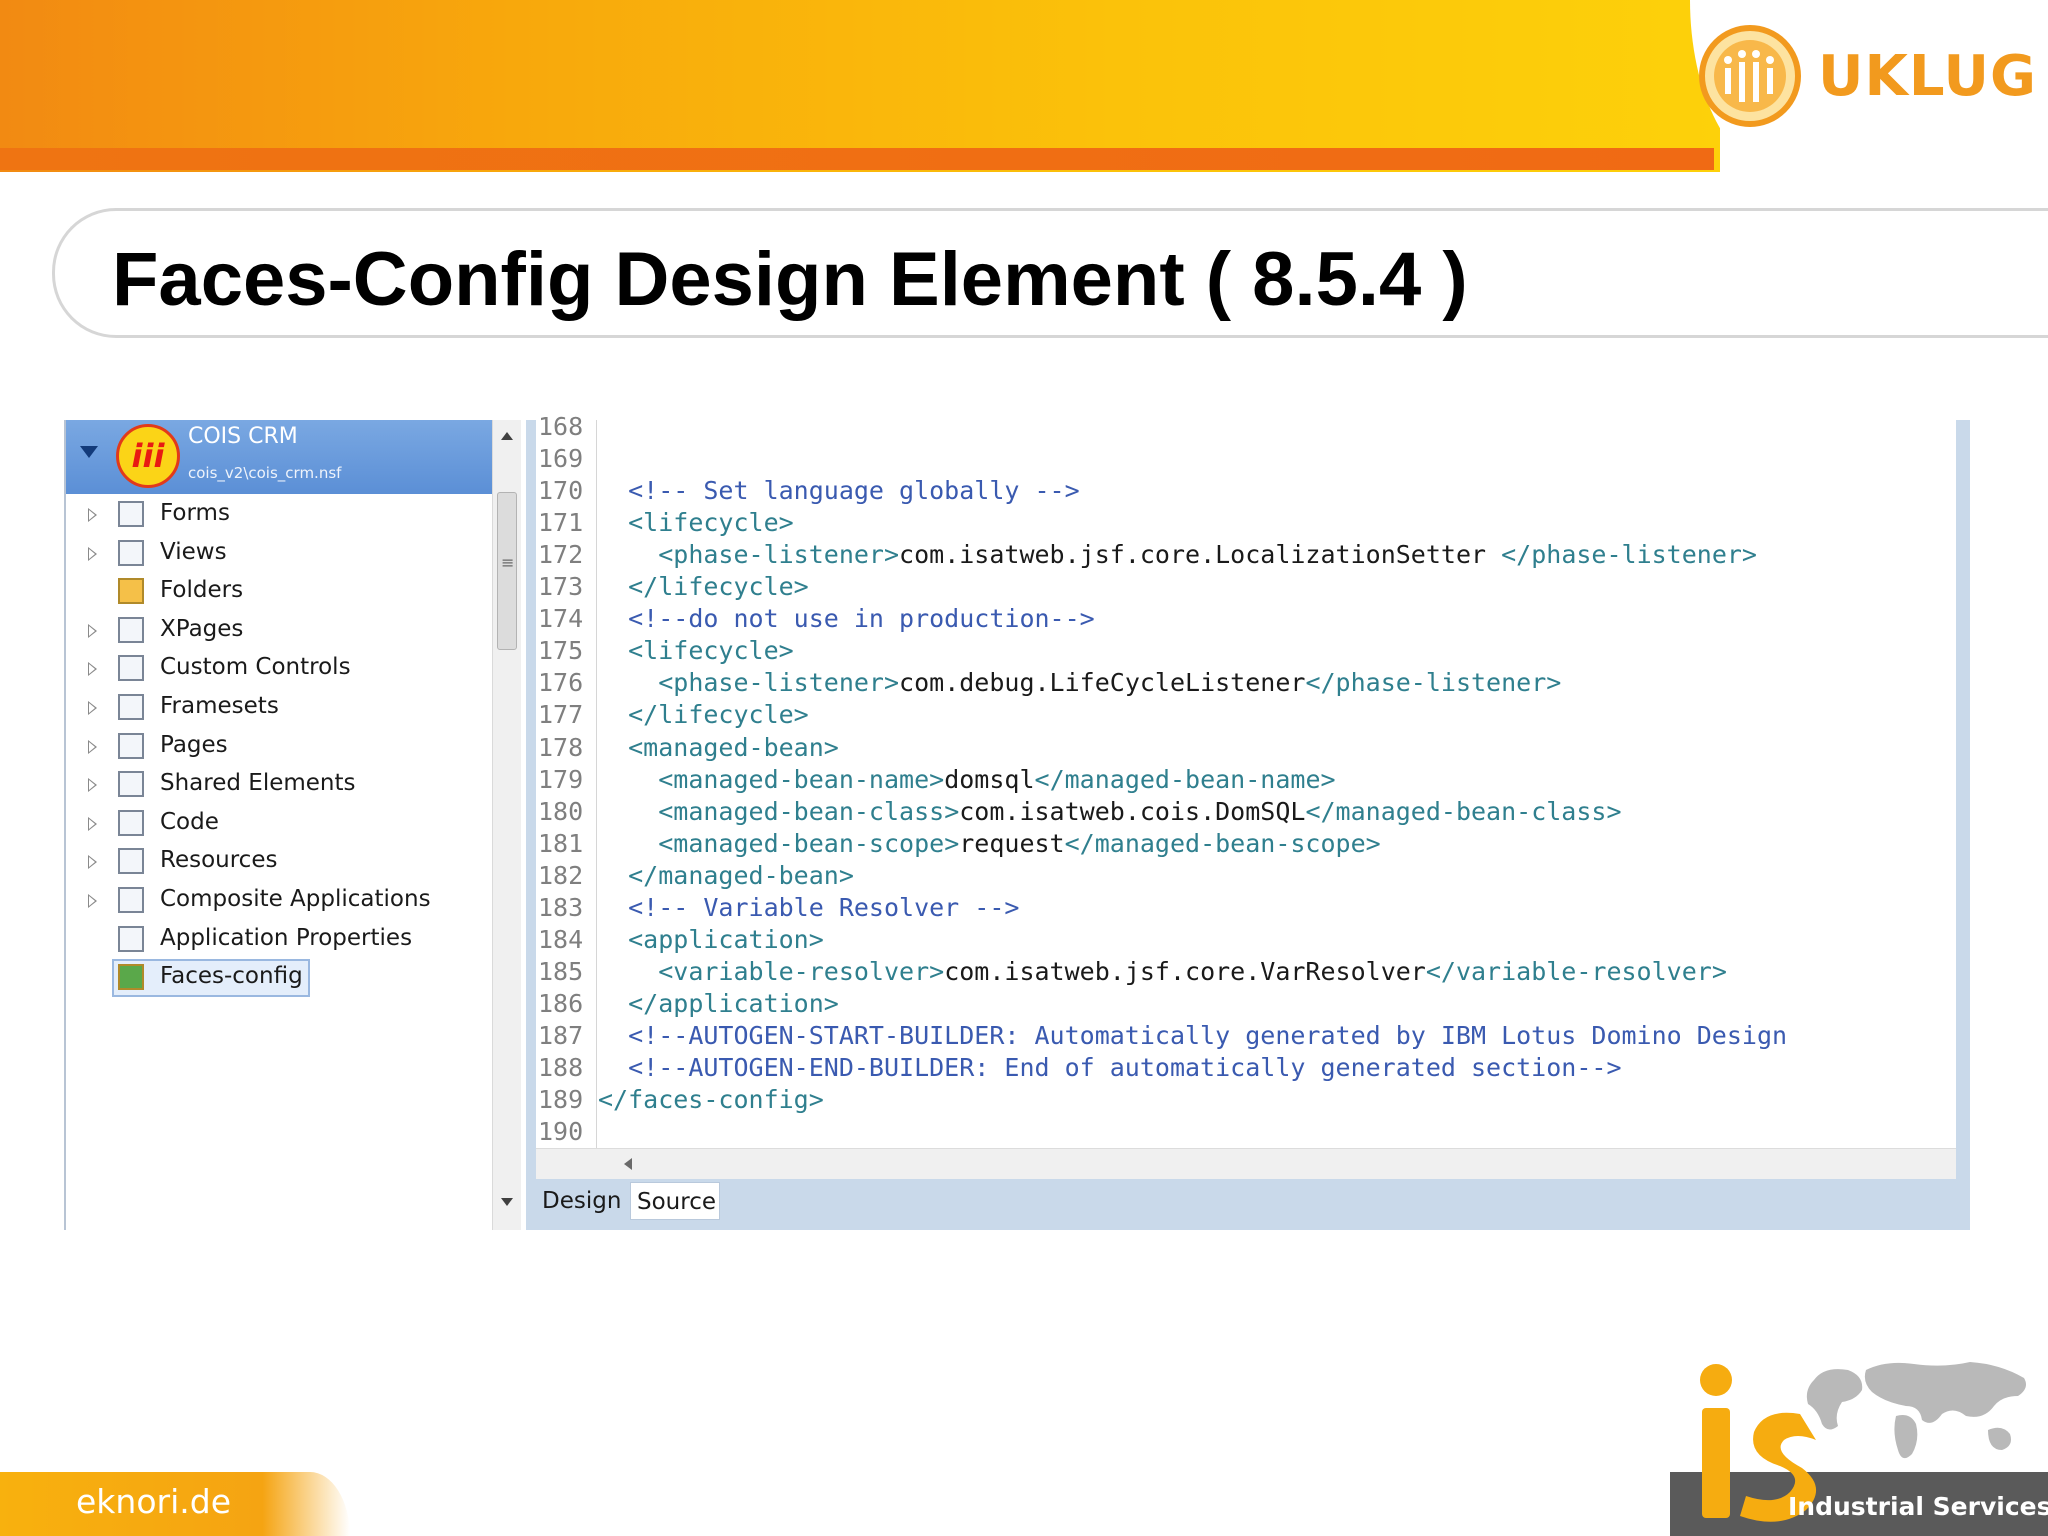  What do you see at coordinates (854, 491) in the screenshot?
I see `xml-comment: <!-- Set language globally -->` at bounding box center [854, 491].